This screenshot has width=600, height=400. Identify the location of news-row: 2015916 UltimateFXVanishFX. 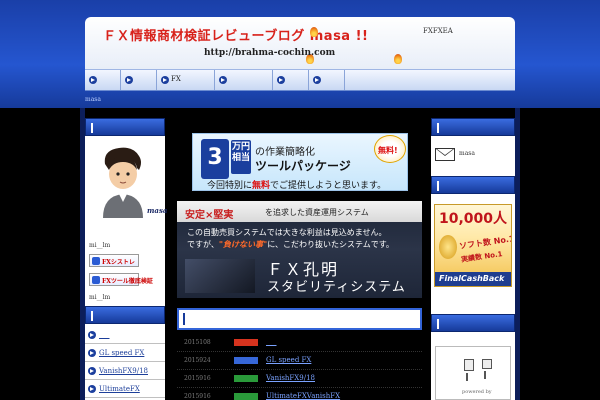
(299, 394).